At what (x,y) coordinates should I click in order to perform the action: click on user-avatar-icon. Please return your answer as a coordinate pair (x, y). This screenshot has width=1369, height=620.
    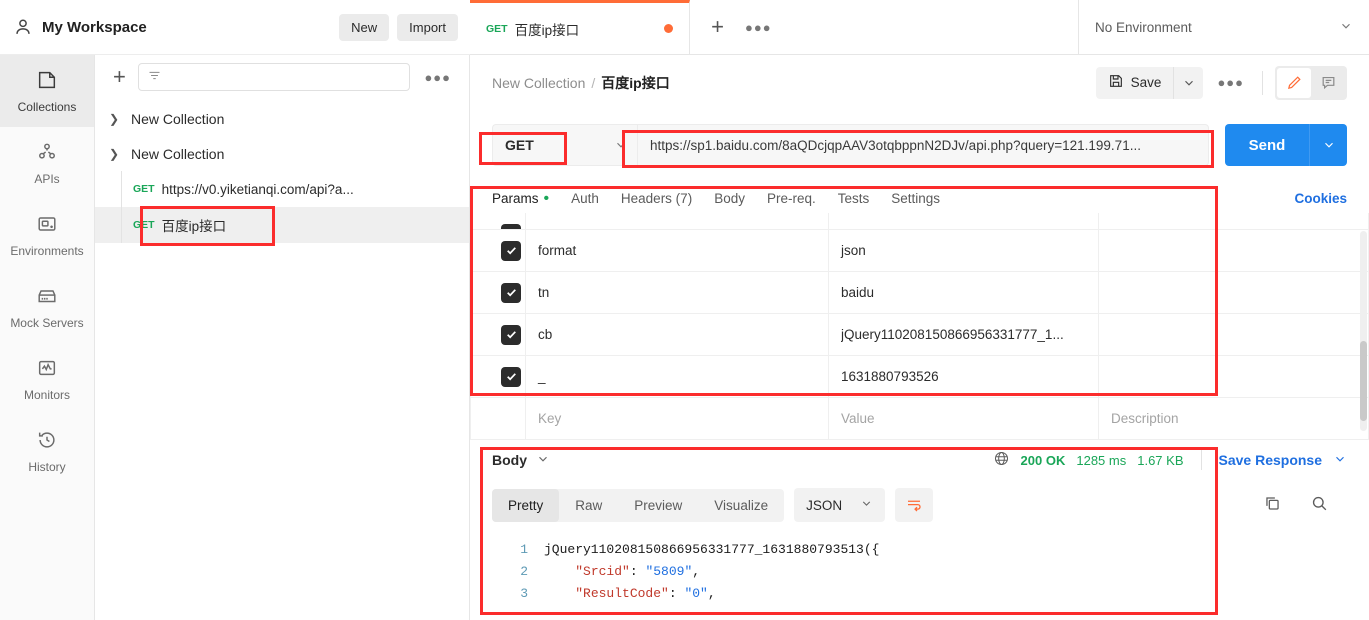
    Looking at the image, I should click on (23, 27).